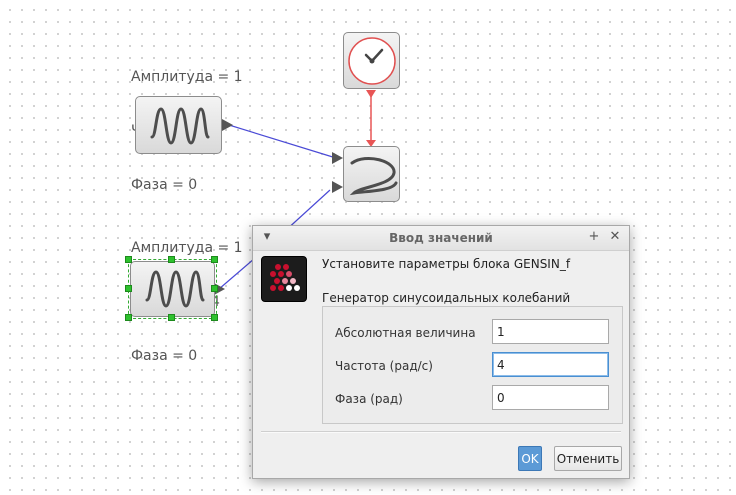  What do you see at coordinates (369, 399) in the screenshot?
I see `phase-field-label: Фаза (рад)` at bounding box center [369, 399].